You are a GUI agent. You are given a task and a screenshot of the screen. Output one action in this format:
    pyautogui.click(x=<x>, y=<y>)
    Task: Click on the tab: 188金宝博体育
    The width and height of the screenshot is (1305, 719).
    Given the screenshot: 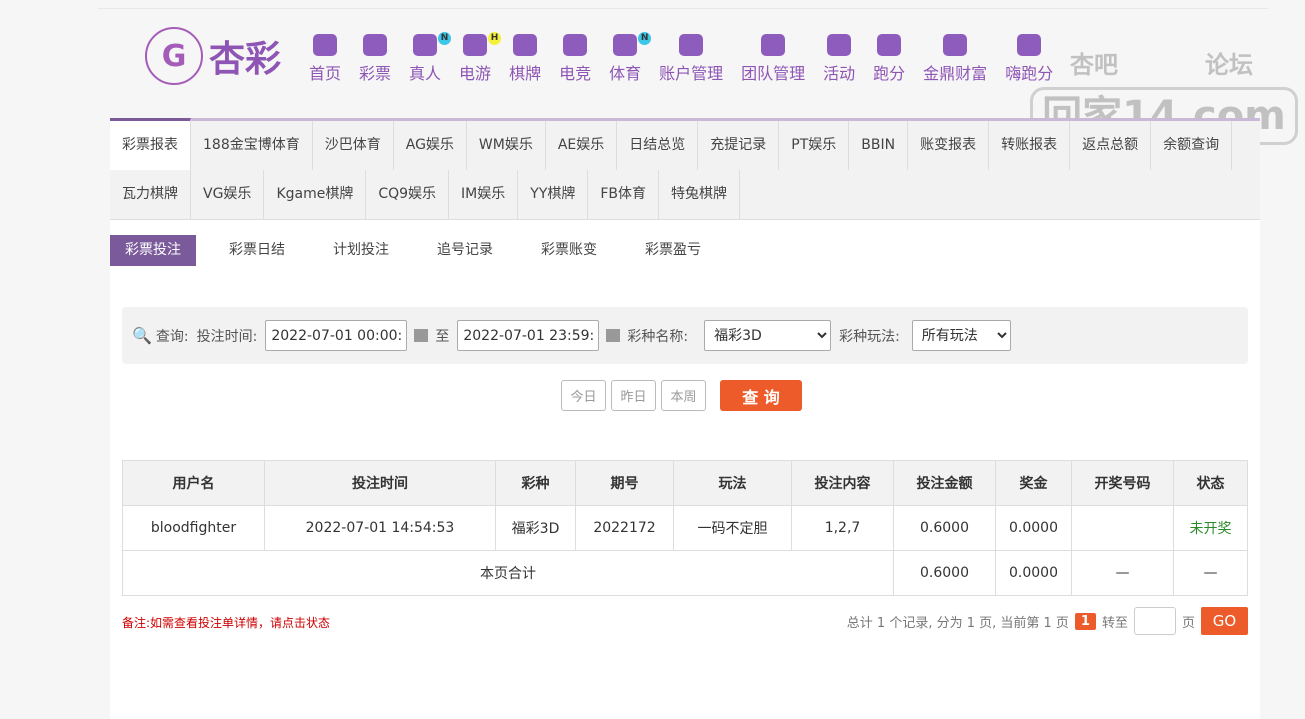 What is the action you would take?
    pyautogui.click(x=252, y=145)
    